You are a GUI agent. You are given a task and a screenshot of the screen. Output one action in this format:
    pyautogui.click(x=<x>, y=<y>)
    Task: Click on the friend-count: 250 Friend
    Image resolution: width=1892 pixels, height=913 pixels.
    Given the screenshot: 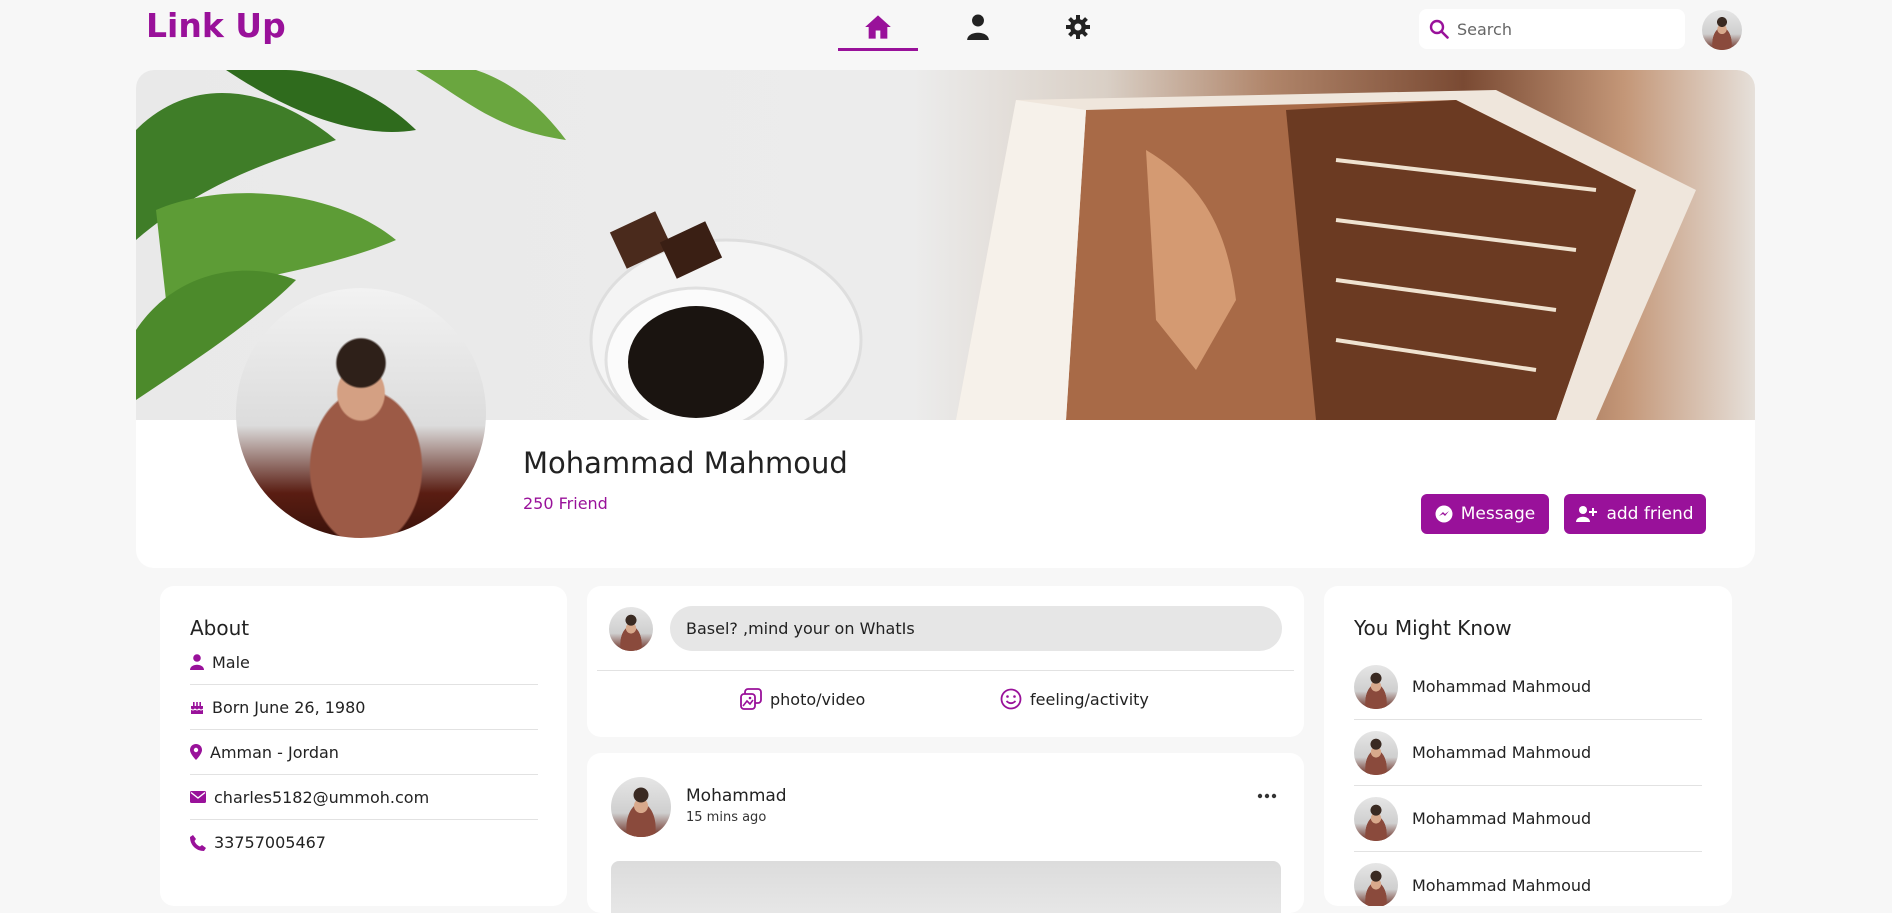 What is the action you would take?
    pyautogui.click(x=565, y=503)
    